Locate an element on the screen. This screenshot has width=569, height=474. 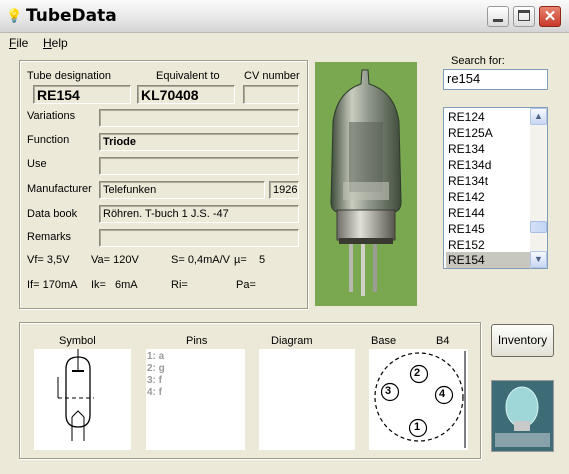
search-label: Search for: is located at coordinates (478, 61).